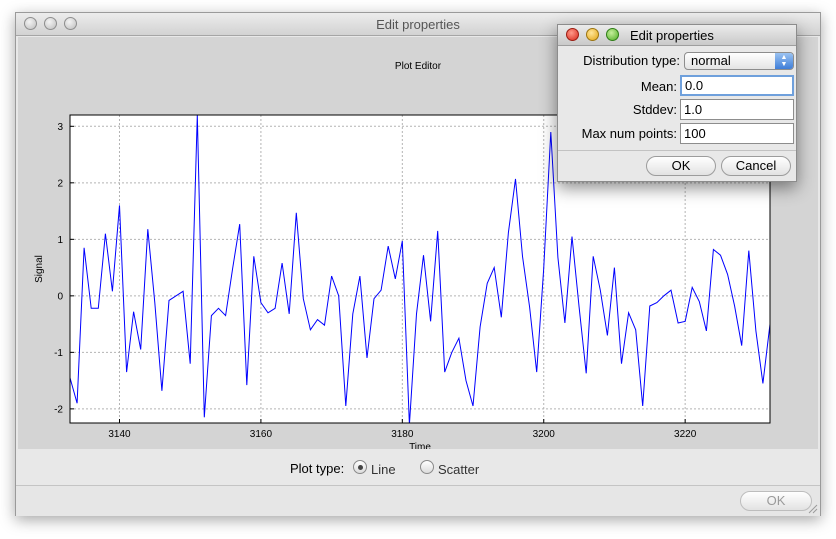 Image resolution: width=836 pixels, height=539 pixels. Describe the element at coordinates (383, 469) in the screenshot. I see `line-radio-label: Line` at that location.